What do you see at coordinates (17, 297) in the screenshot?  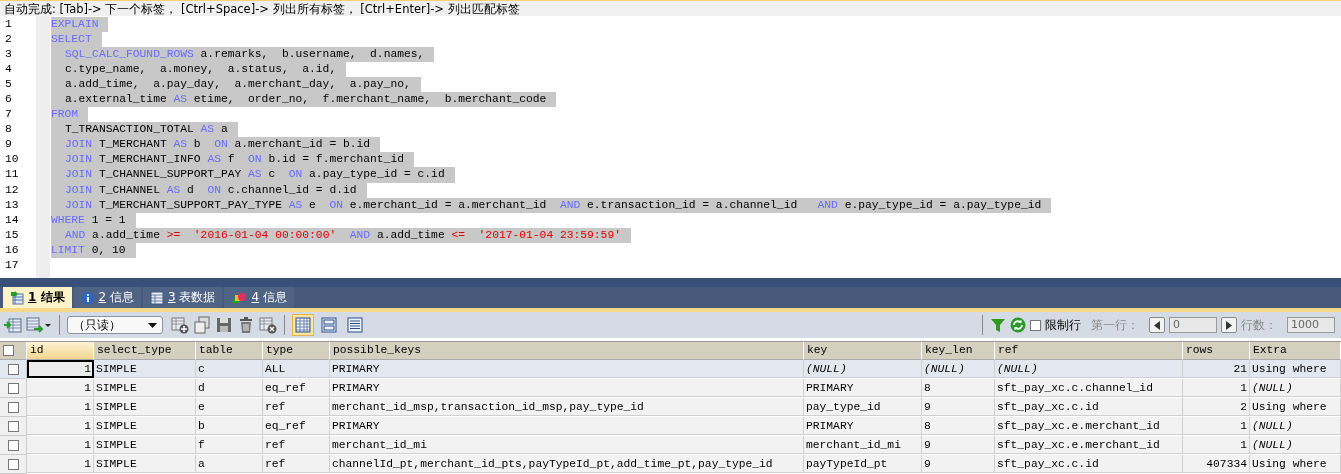 I see `table-arrow-icon` at bounding box center [17, 297].